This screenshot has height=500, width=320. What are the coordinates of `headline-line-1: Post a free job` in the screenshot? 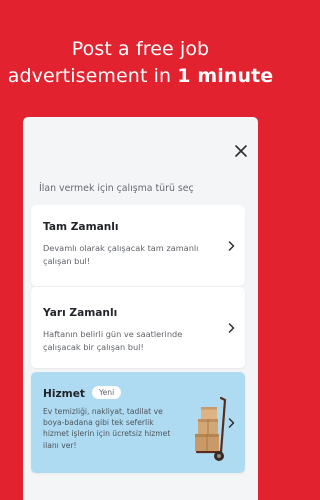 It's located at (140, 49).